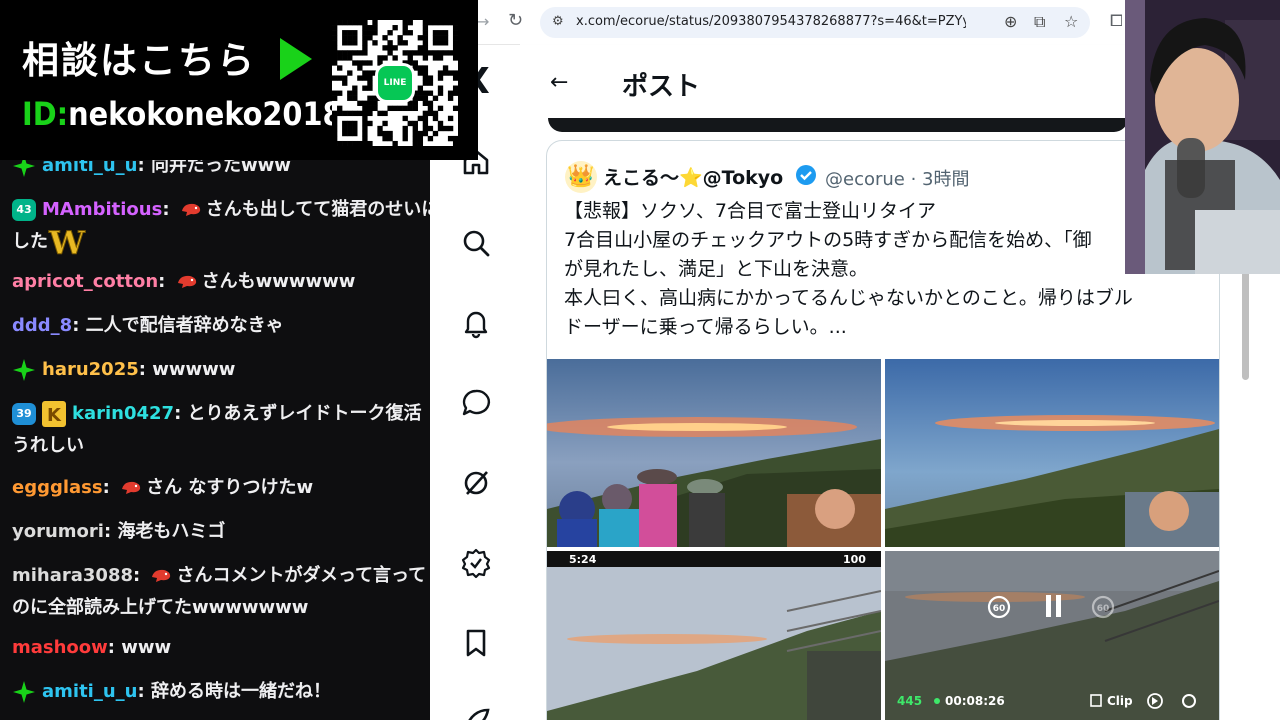 The image size is (1280, 720). I want to click on sub-badge: 43, so click(24, 210).